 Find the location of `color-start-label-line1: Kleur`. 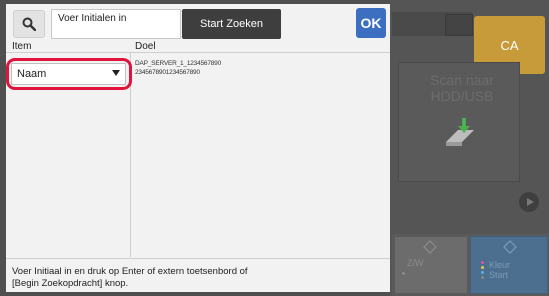

color-start-label-line1: Kleur is located at coordinates (500, 265).